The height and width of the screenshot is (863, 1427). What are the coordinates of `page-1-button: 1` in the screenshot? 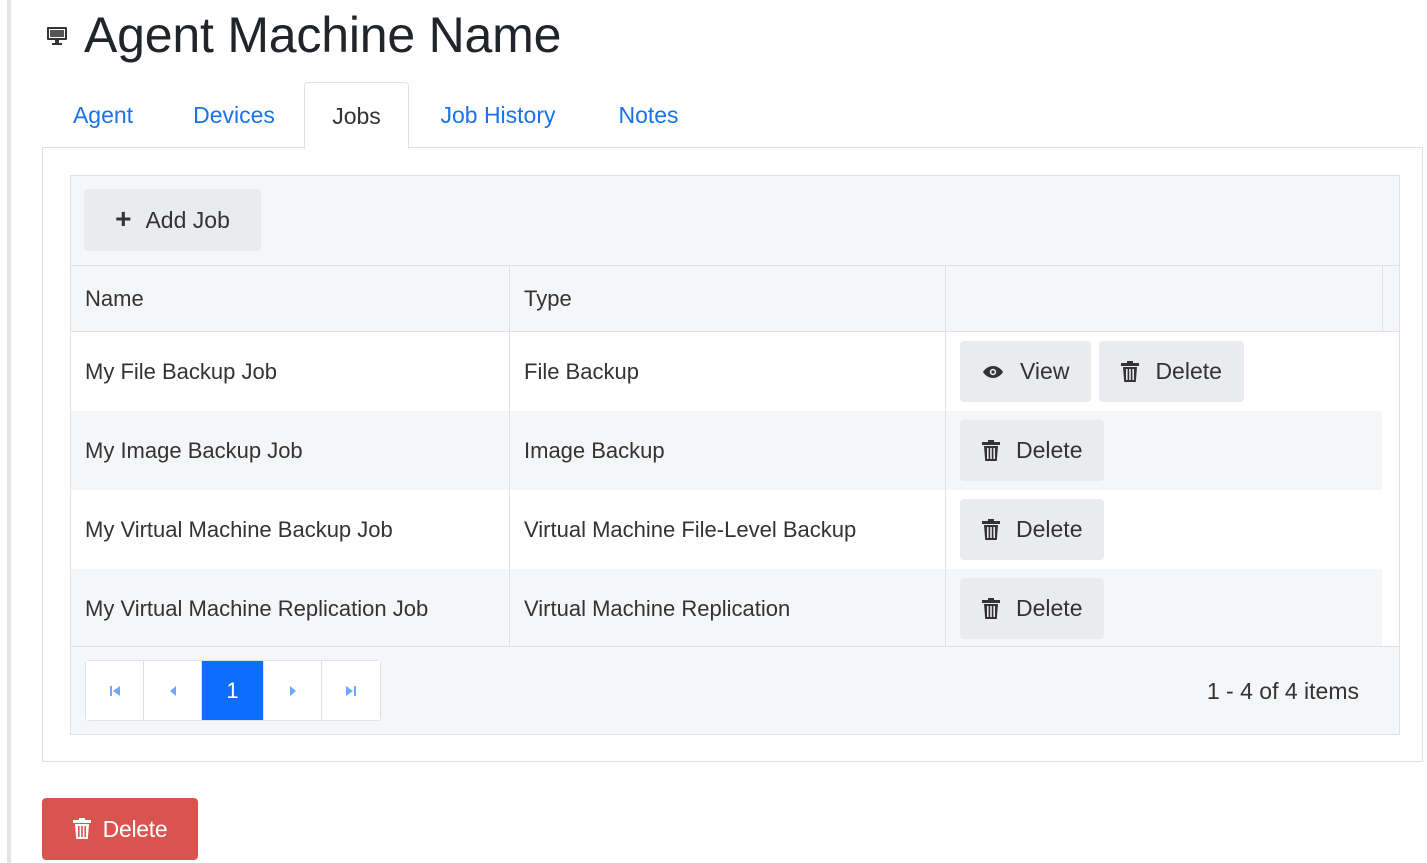 It's located at (233, 690).